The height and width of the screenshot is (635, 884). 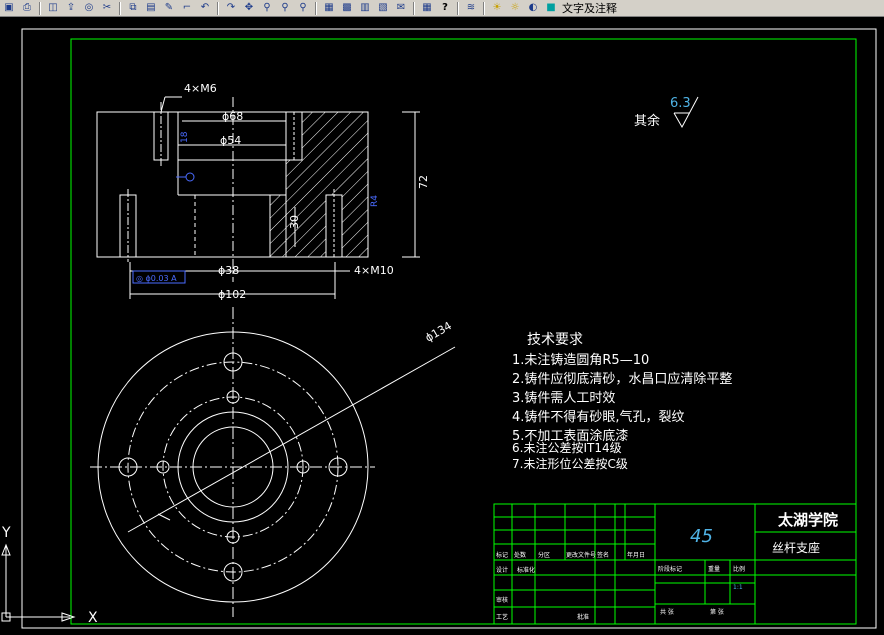 I want to click on dim-d54: ϕ54, so click(x=230, y=140).